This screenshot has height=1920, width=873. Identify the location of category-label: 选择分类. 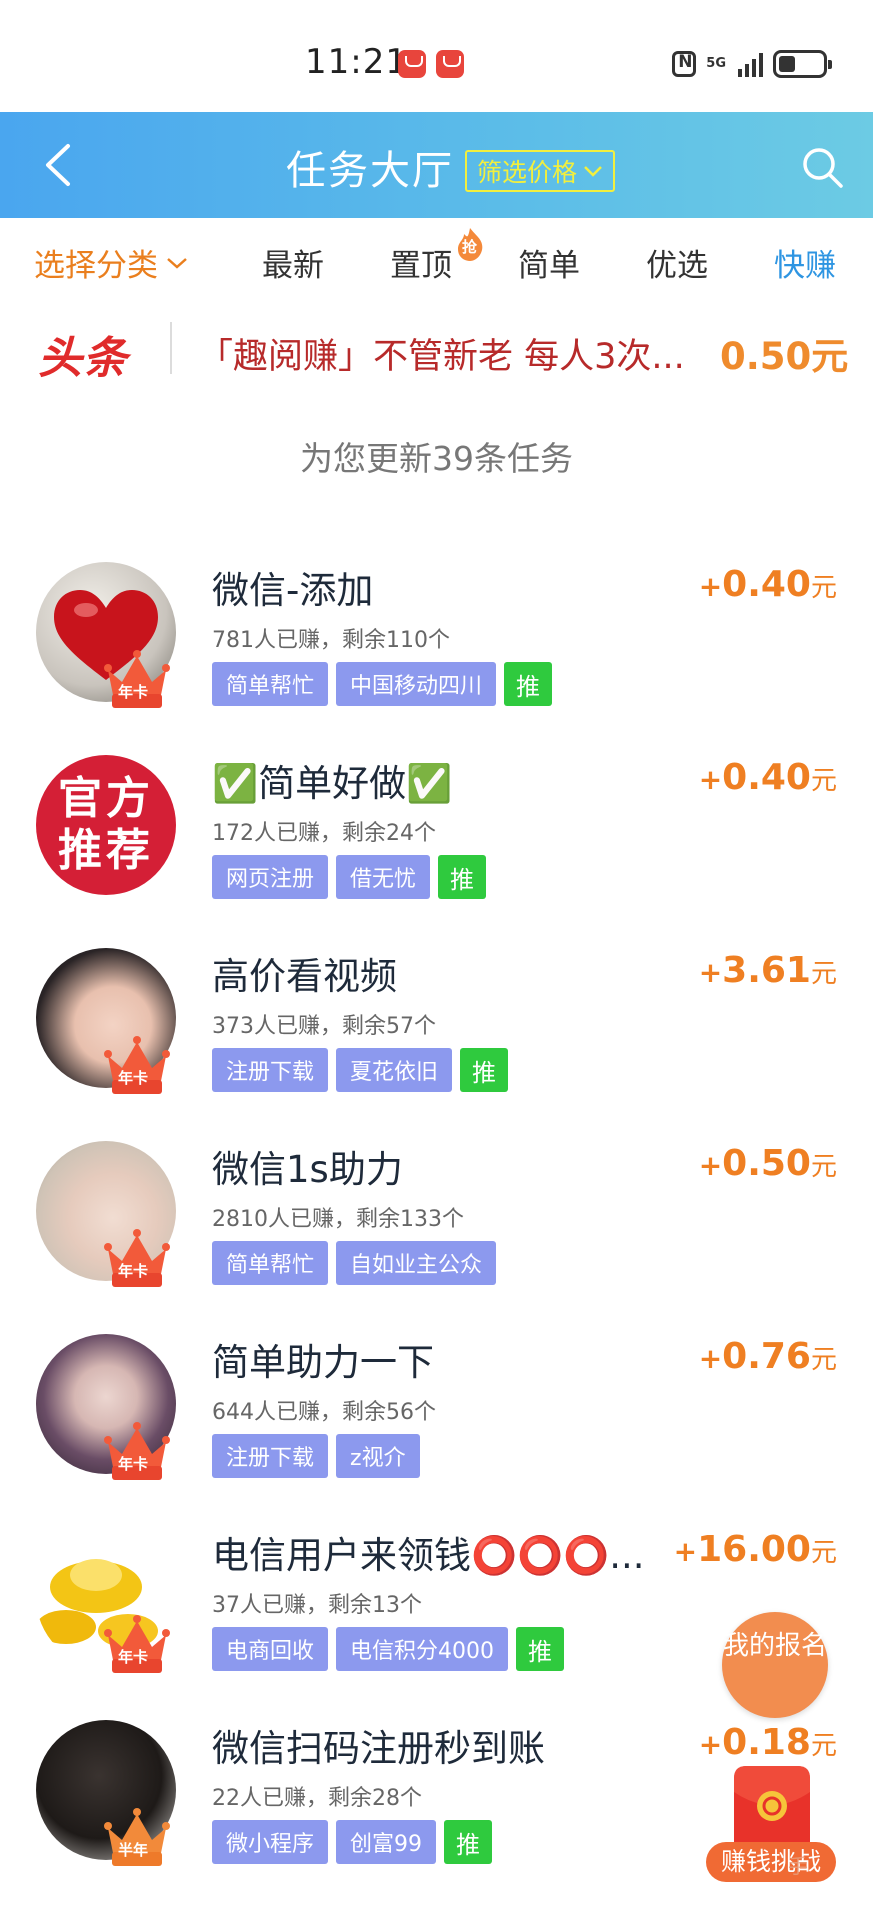
(96, 266).